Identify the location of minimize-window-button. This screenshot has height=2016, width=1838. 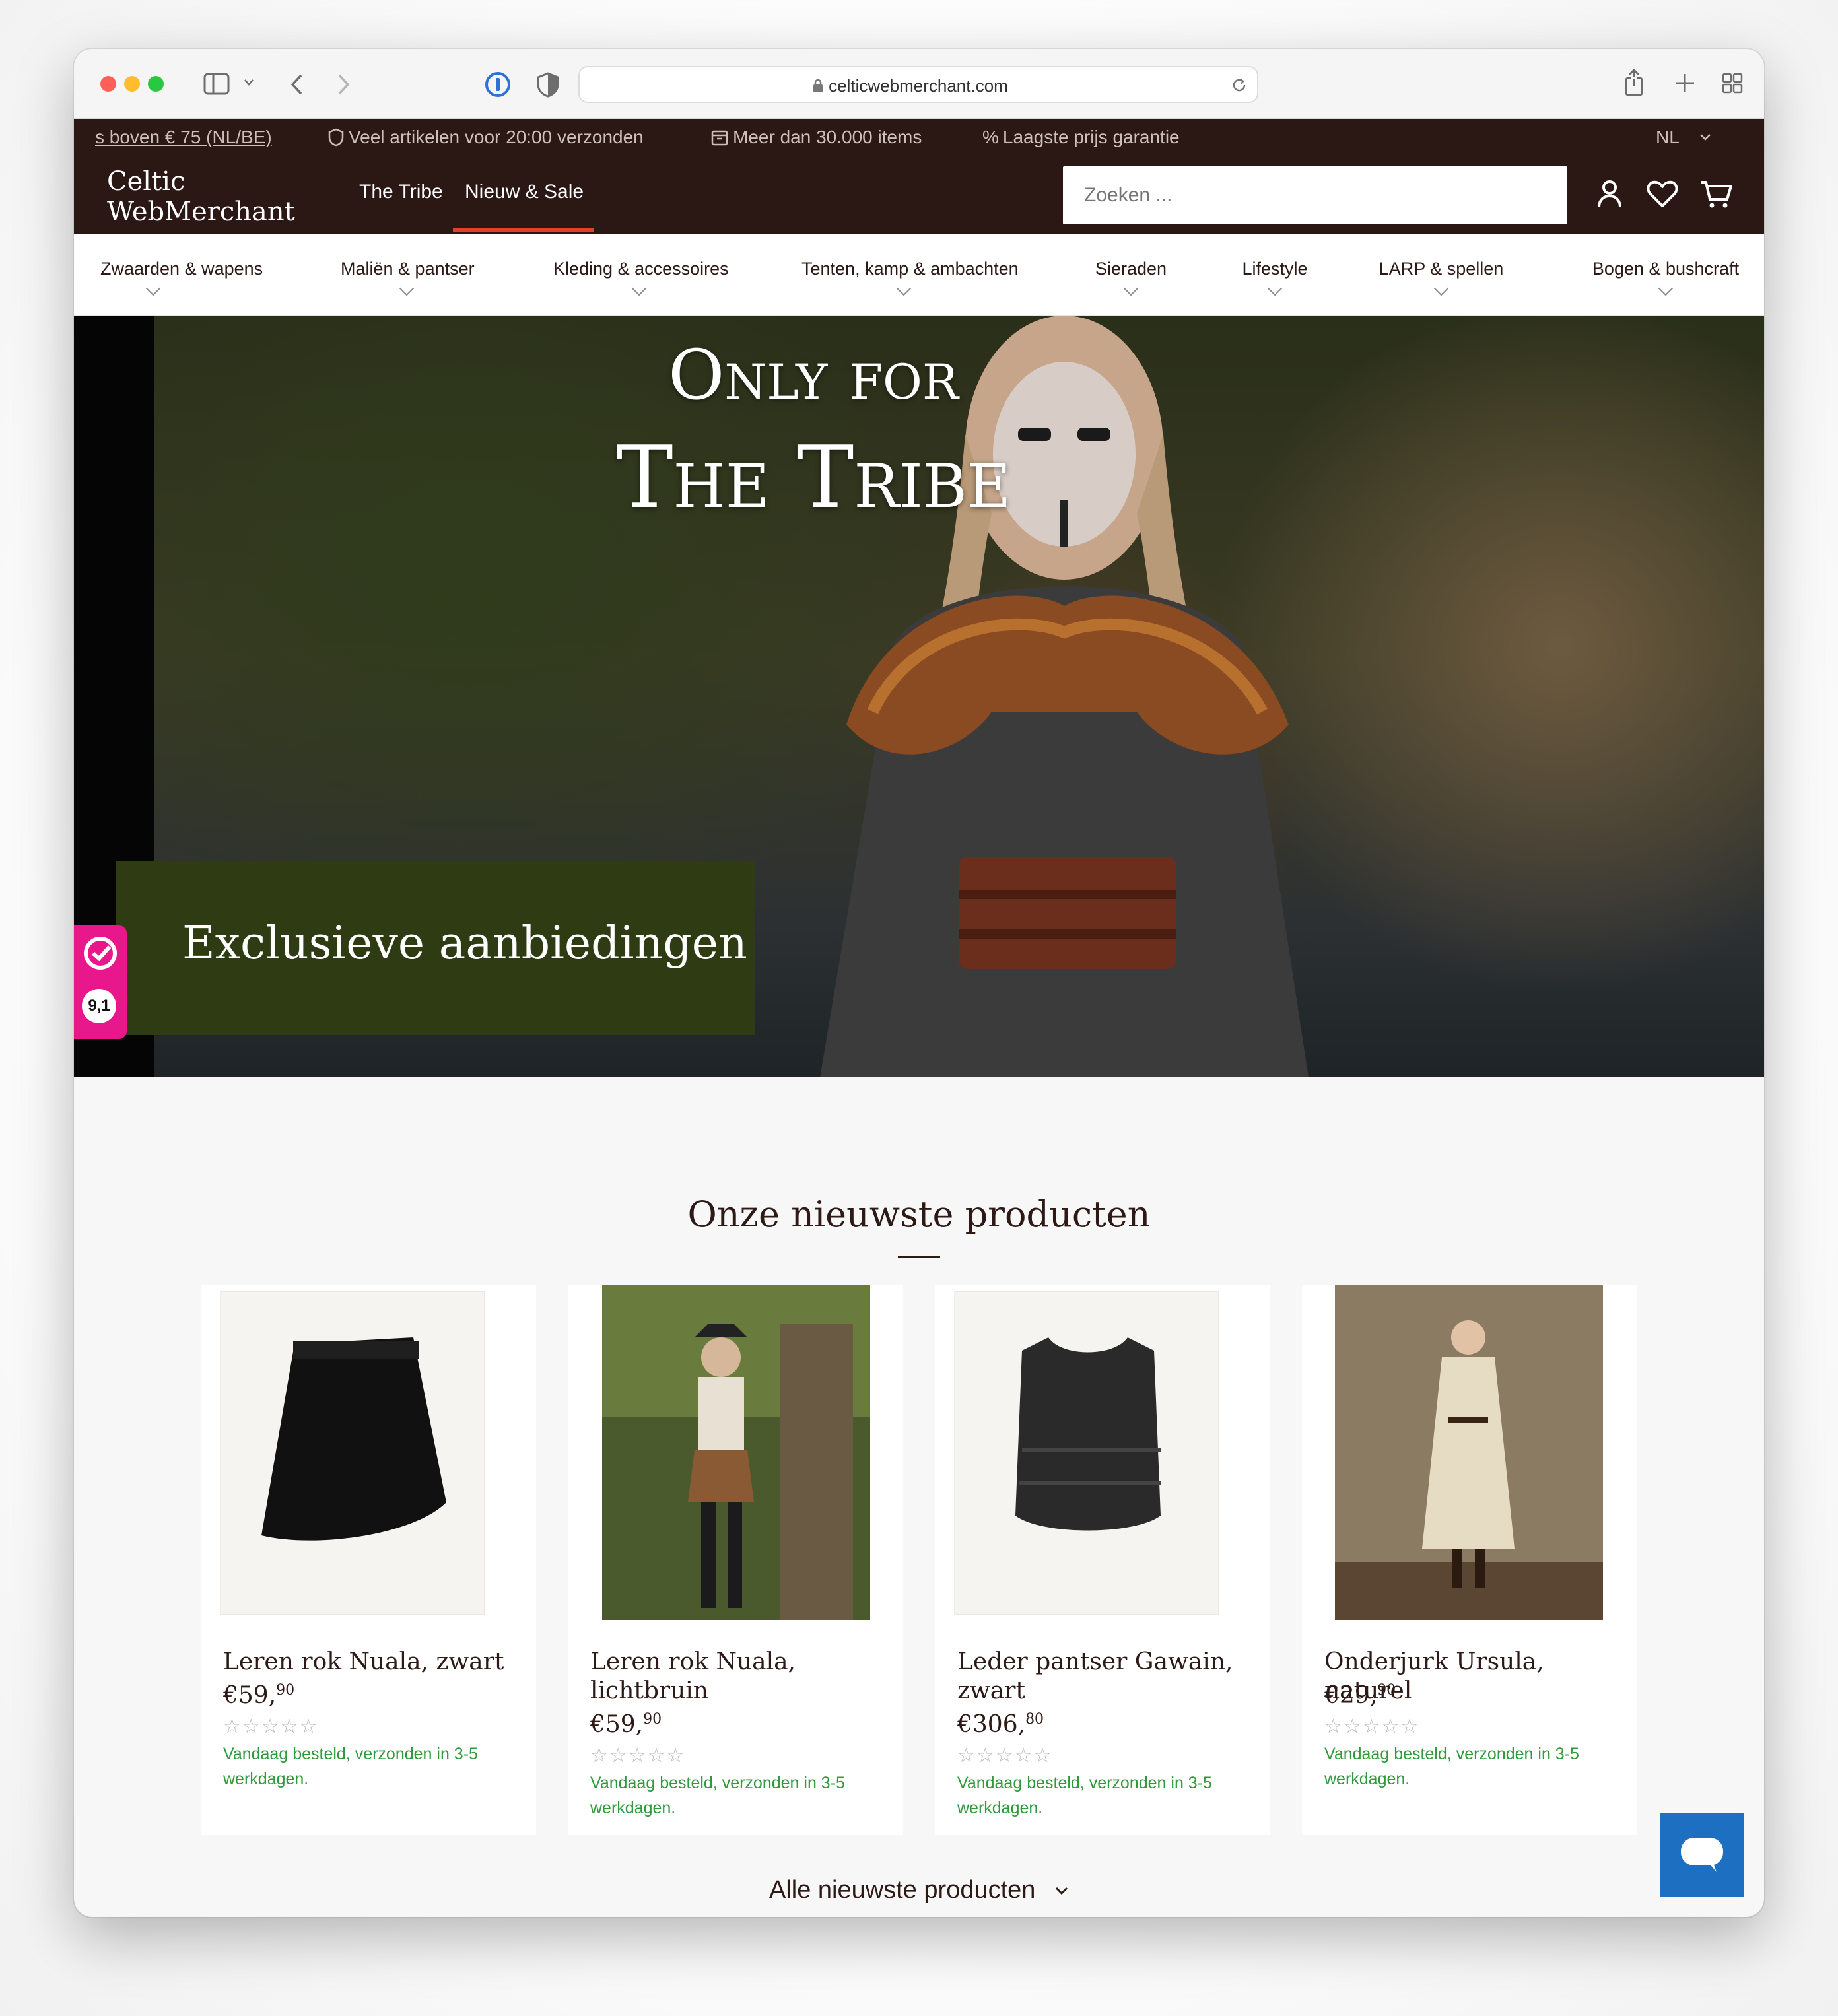
(132, 84).